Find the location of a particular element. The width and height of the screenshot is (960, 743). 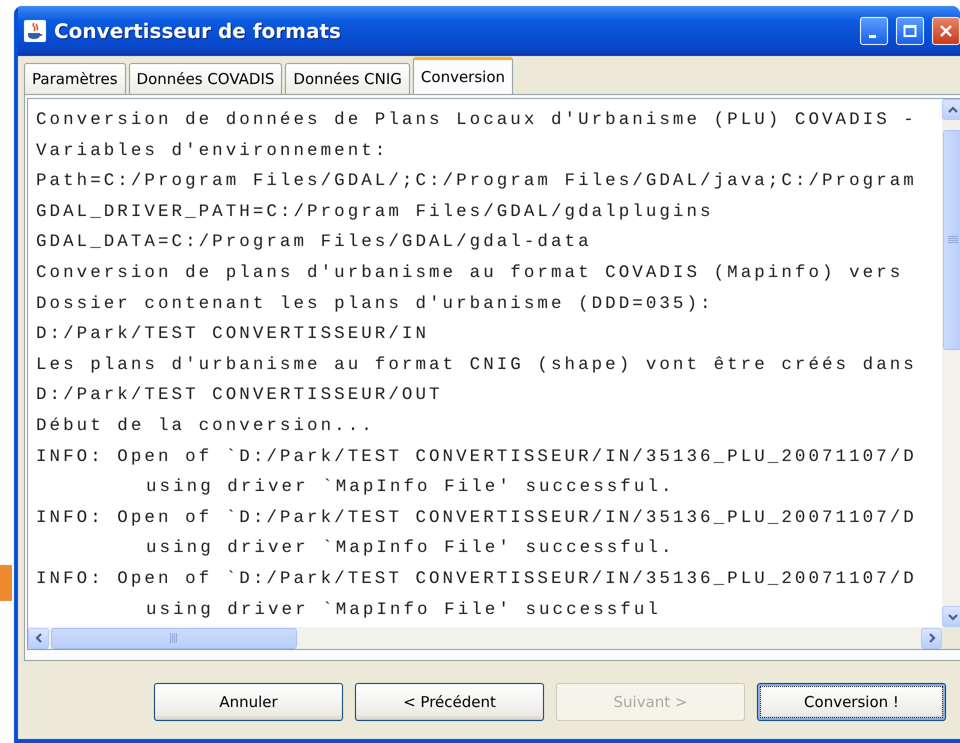

dialog-button: < Précédent is located at coordinates (449, 702).